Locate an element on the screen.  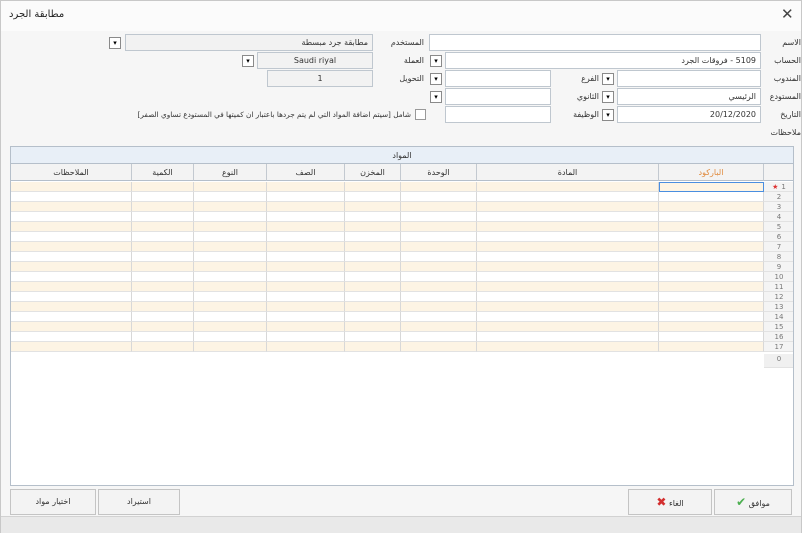
import-button: استيراد is located at coordinates (139, 502).